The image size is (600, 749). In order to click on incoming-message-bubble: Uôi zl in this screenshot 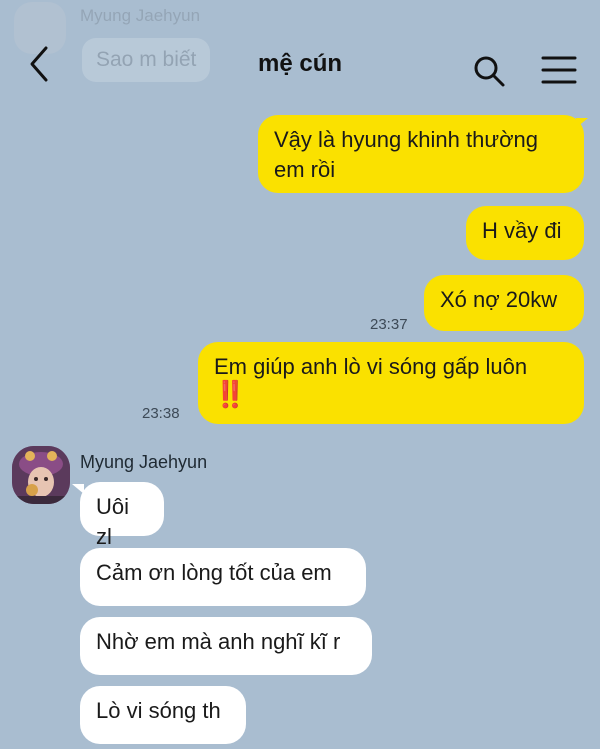, I will do `click(122, 515)`.